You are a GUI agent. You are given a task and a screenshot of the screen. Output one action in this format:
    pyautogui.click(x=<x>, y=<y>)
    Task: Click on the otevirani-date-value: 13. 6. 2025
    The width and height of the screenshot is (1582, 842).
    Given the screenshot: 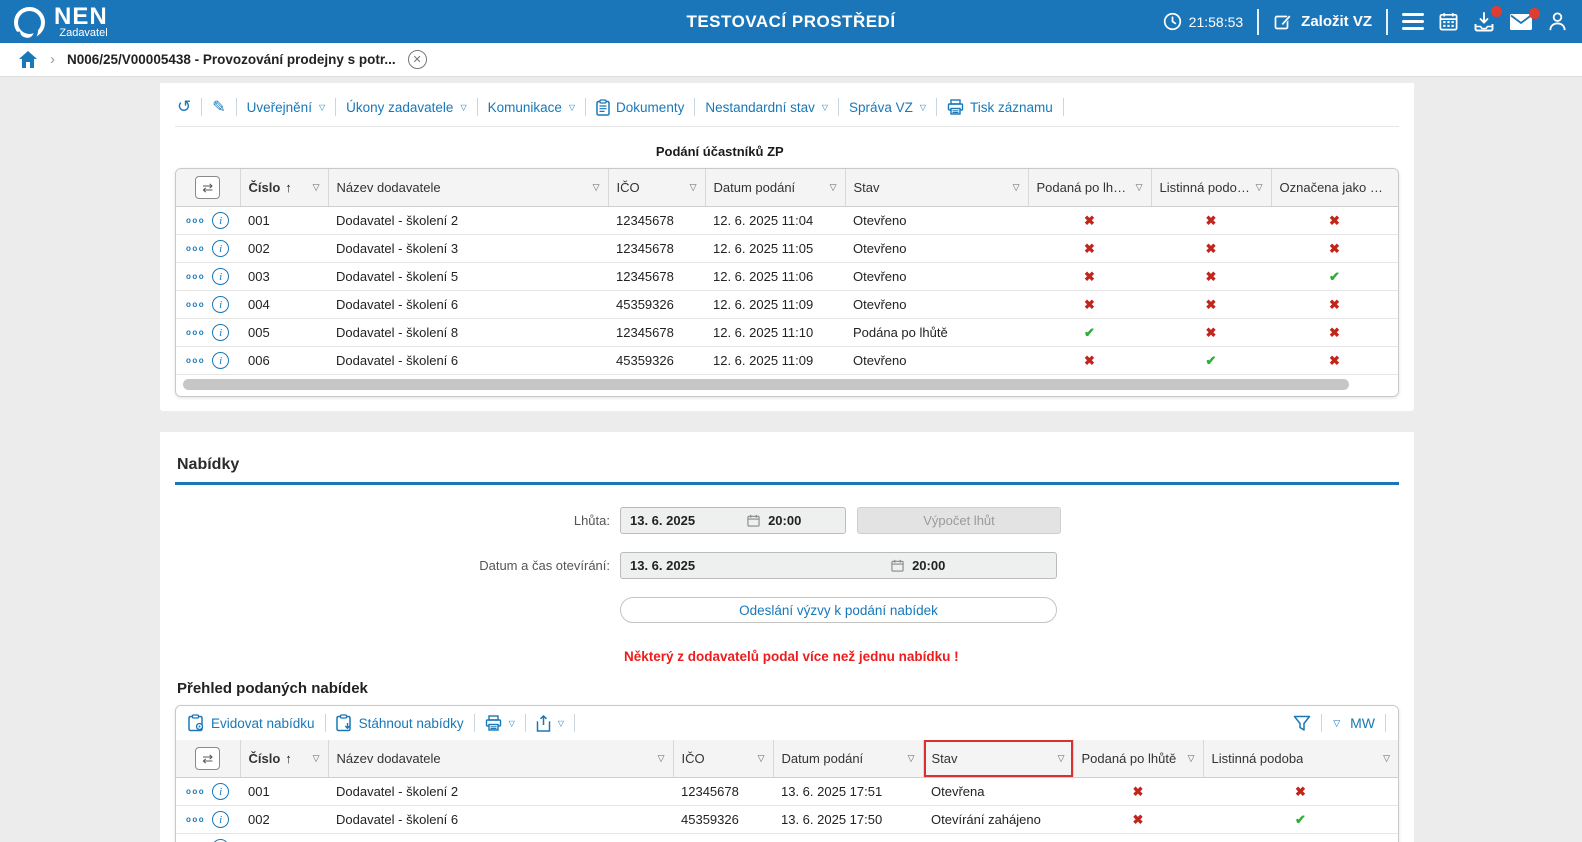 What is the action you would take?
    pyautogui.click(x=662, y=565)
    